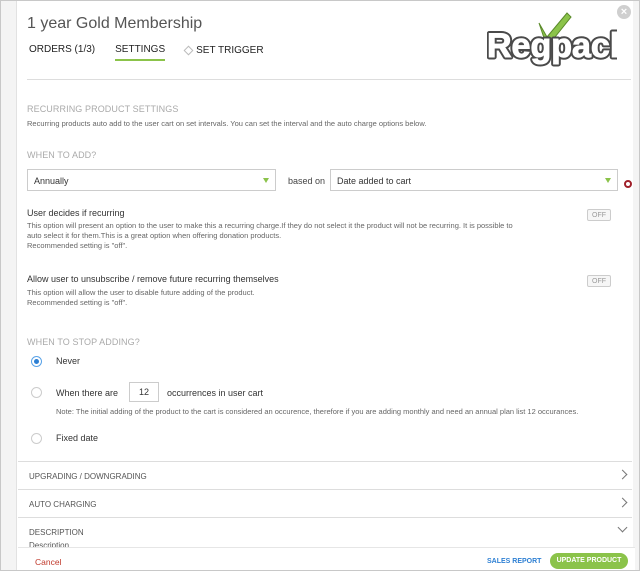  I want to click on diamond-icon, so click(188, 50).